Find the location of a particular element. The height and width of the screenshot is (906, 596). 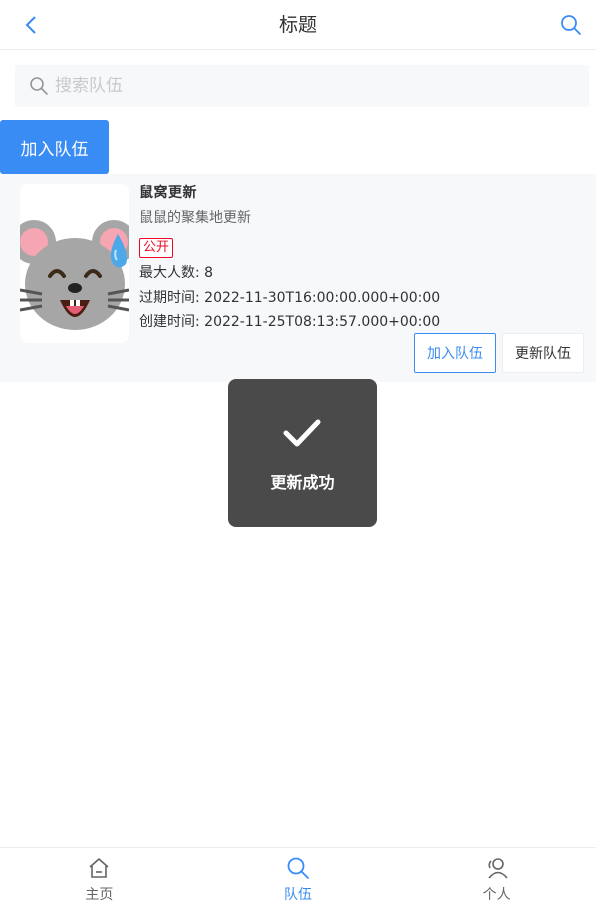

nav-bar: 标题 is located at coordinates (298, 25).